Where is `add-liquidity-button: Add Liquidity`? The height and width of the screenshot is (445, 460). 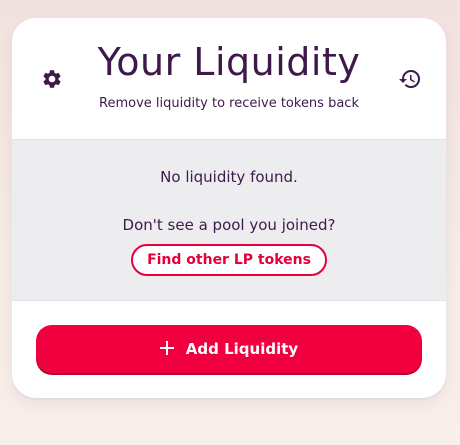
add-liquidity-button: Add Liquidity is located at coordinates (229, 349).